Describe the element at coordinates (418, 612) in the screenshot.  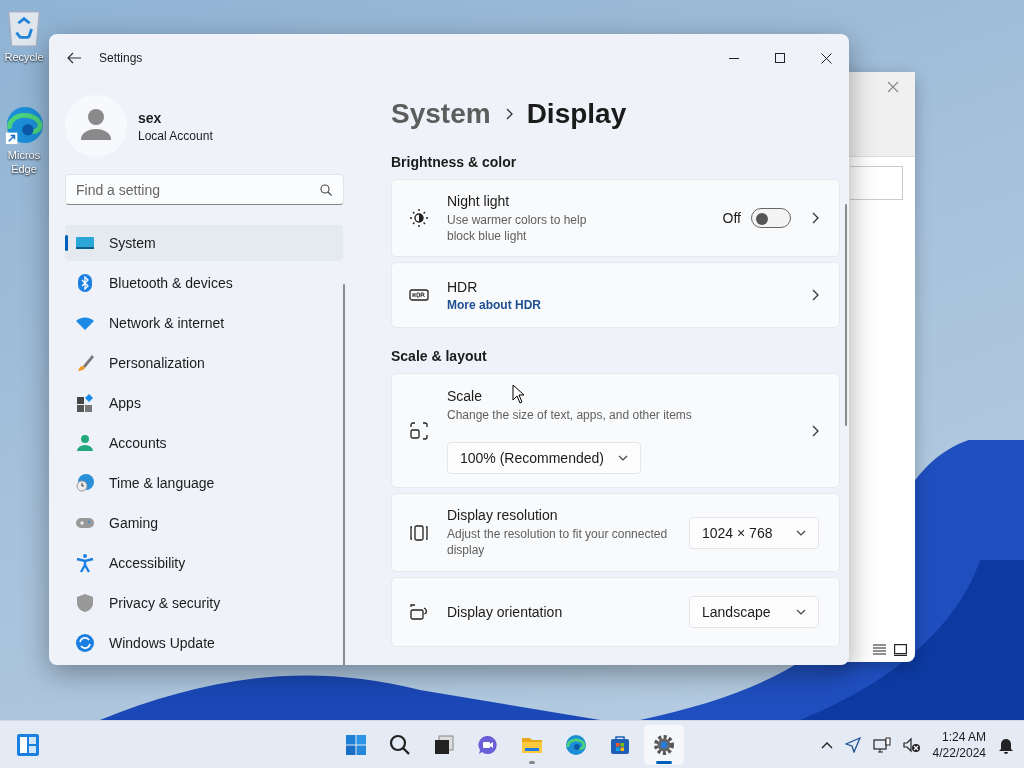
I see `orientation-icon` at that location.